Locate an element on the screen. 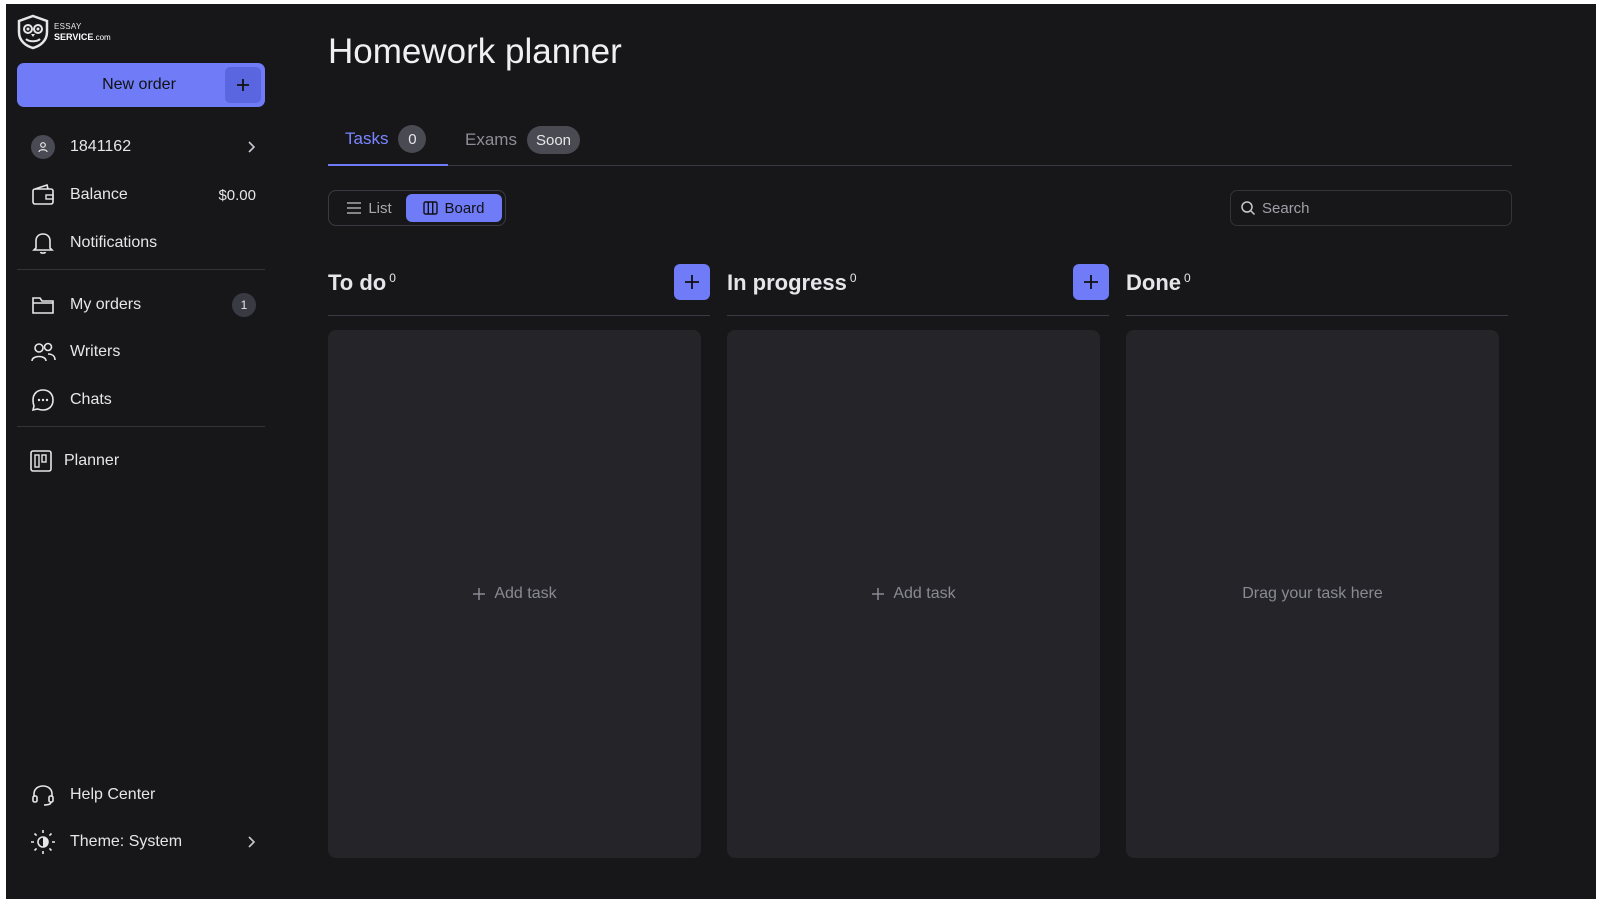 This screenshot has width=1600, height=901. wallet-icon is located at coordinates (43, 195).